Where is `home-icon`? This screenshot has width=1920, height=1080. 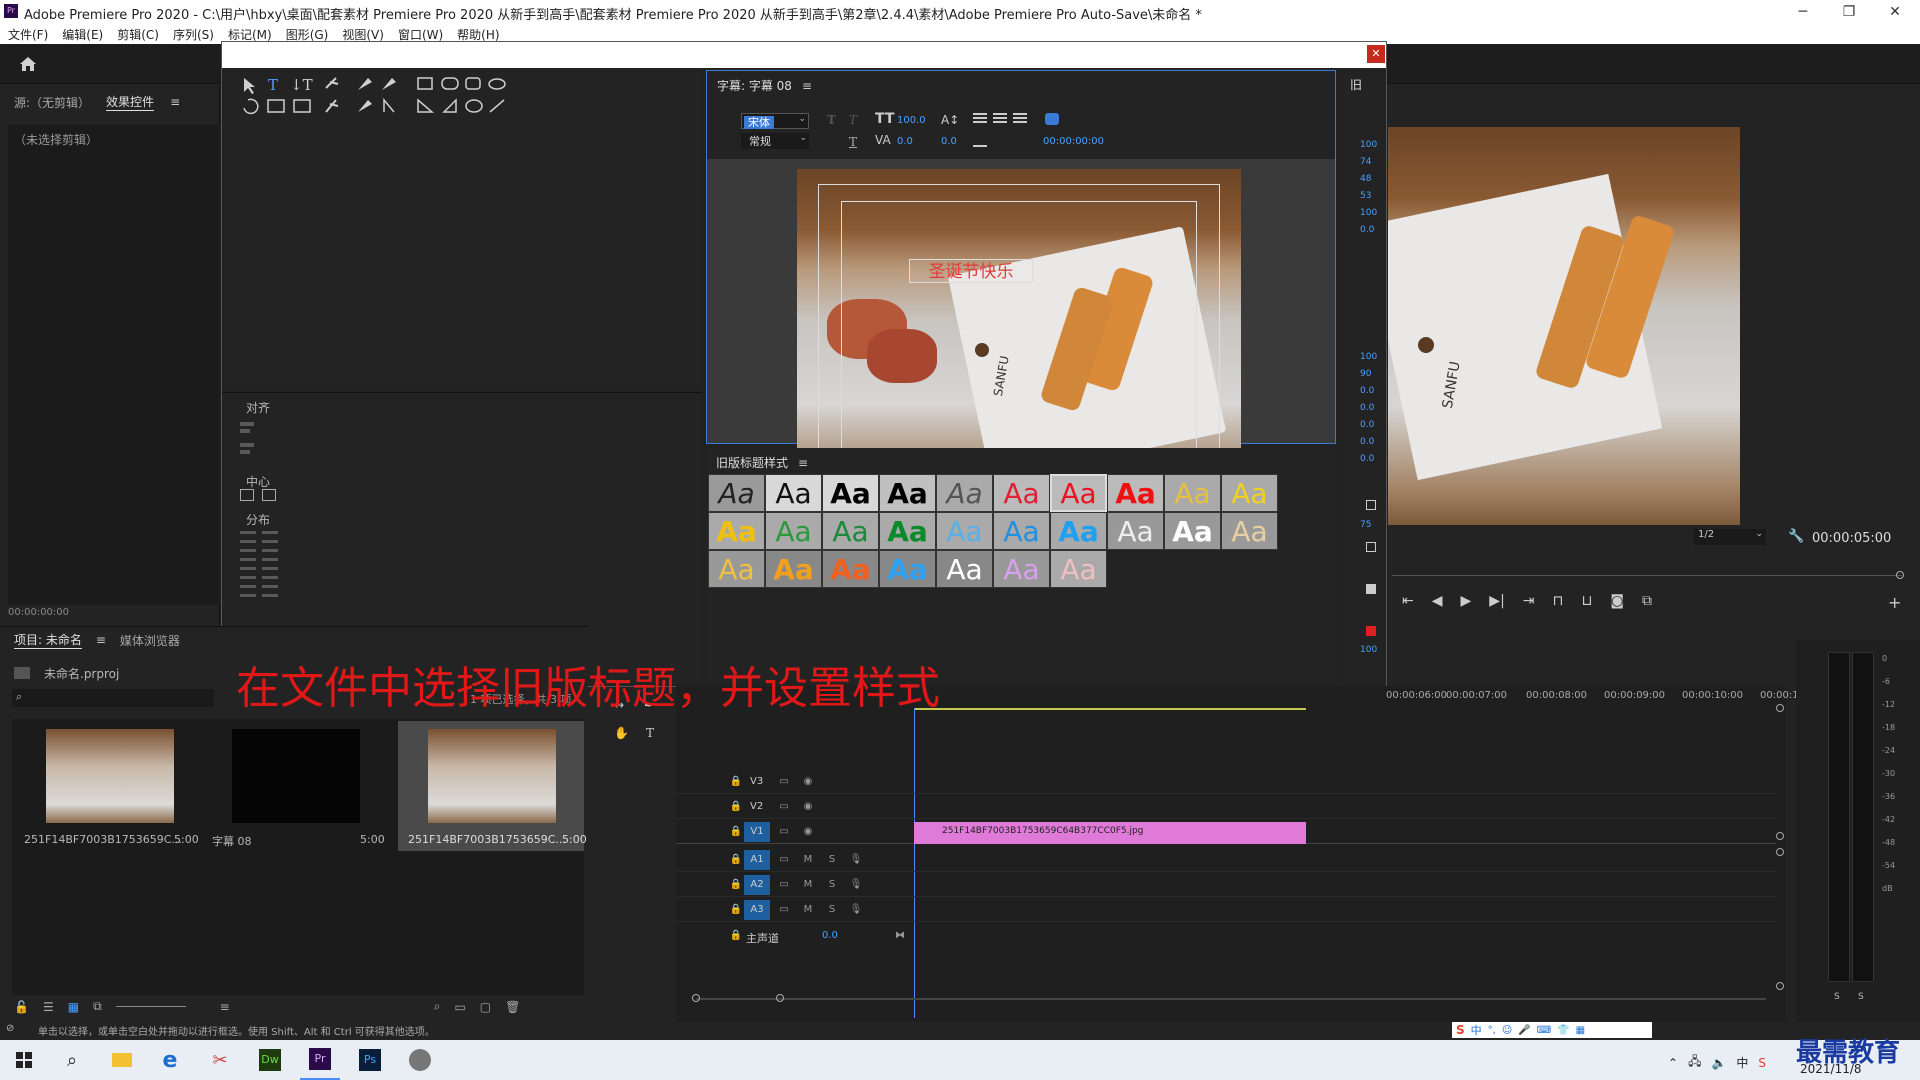 home-icon is located at coordinates (28, 64).